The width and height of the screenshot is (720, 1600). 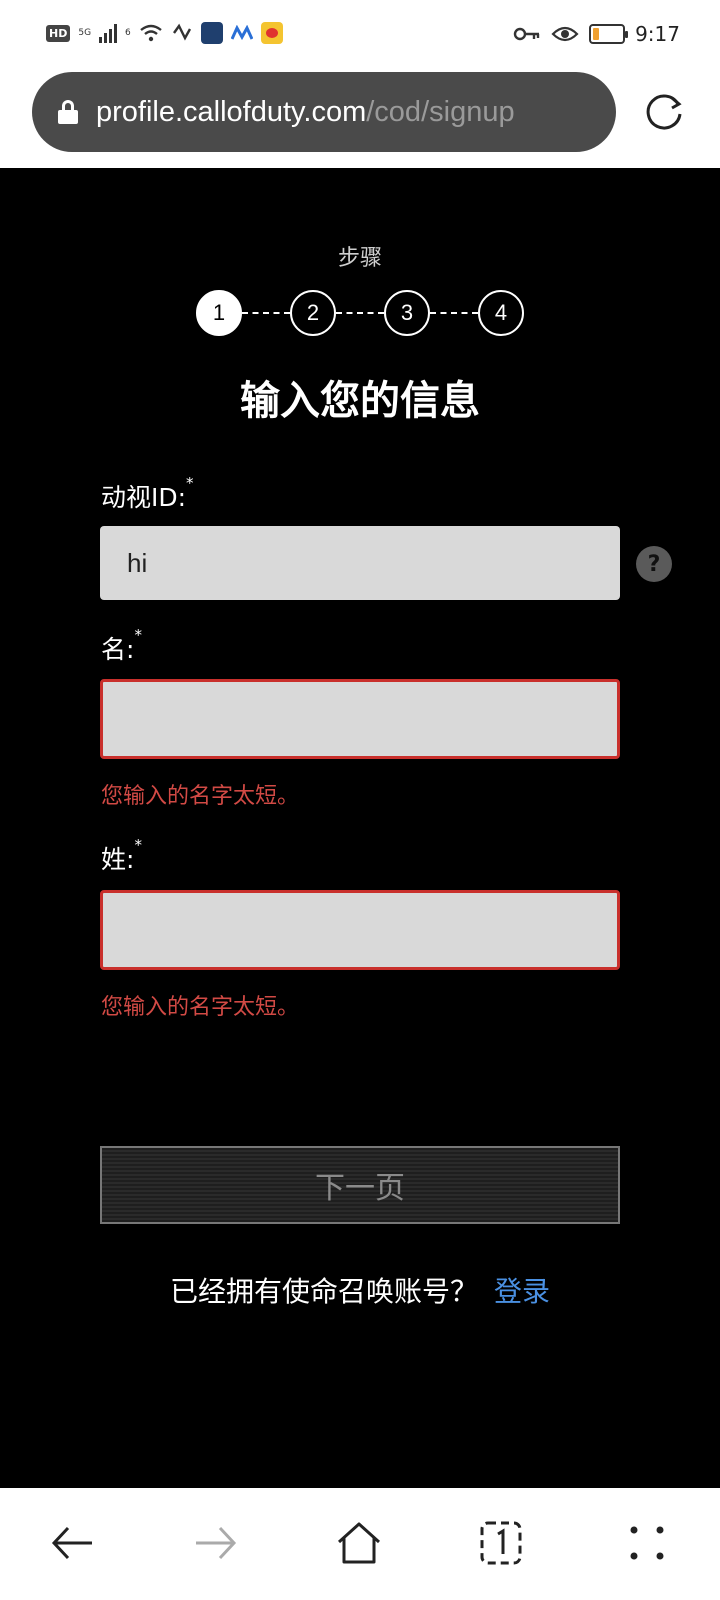 What do you see at coordinates (522, 1291) in the screenshot?
I see `login-link: 登录` at bounding box center [522, 1291].